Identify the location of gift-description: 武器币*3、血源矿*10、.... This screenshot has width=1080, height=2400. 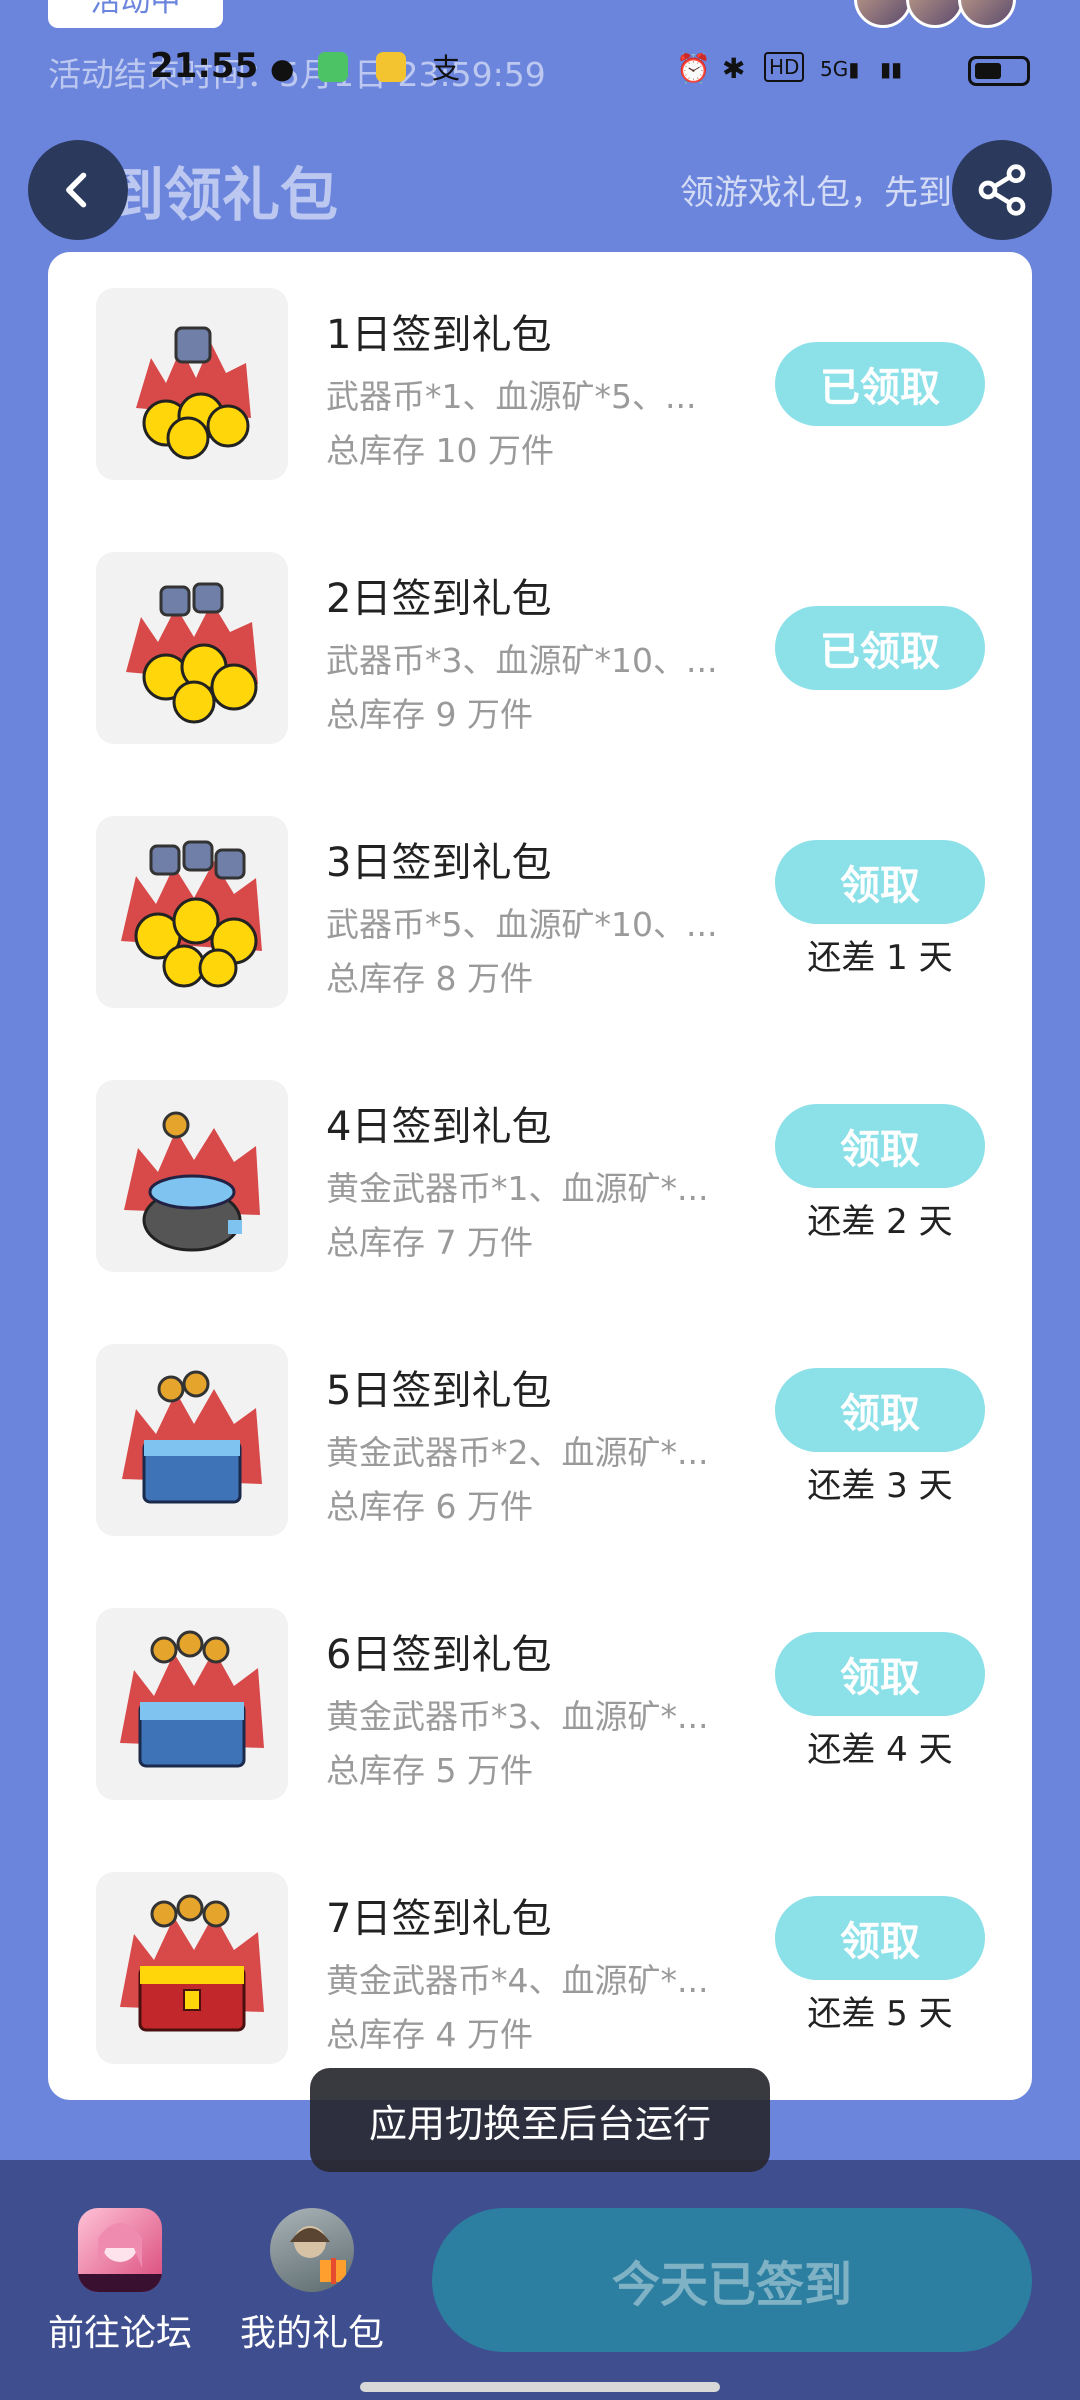
(522, 660).